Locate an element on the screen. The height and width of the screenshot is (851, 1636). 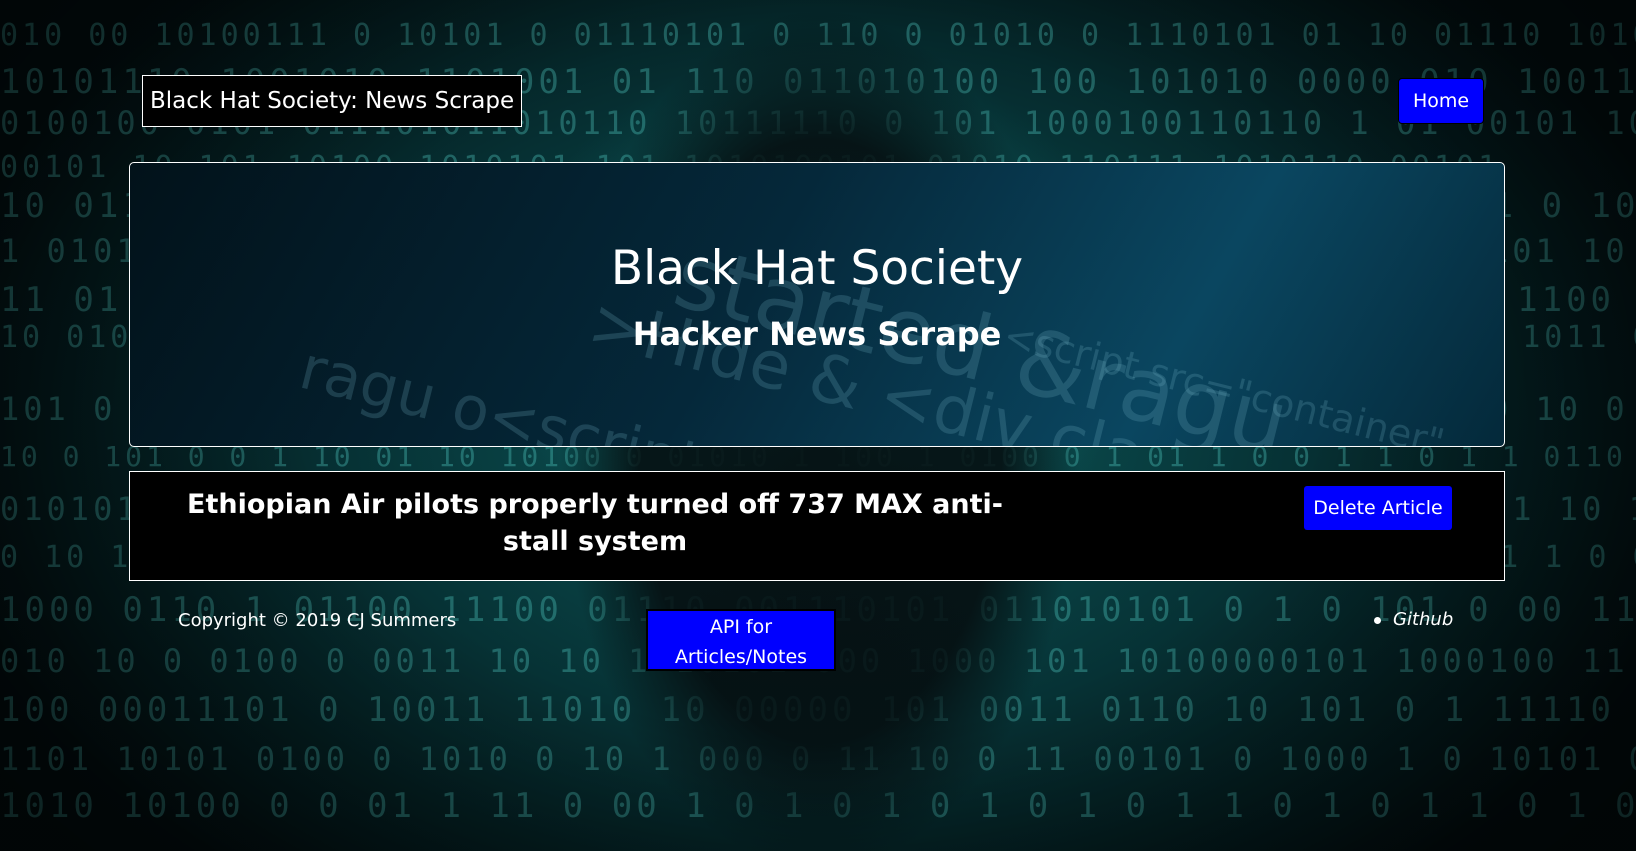
github-link: Github is located at coordinates (1423, 619).